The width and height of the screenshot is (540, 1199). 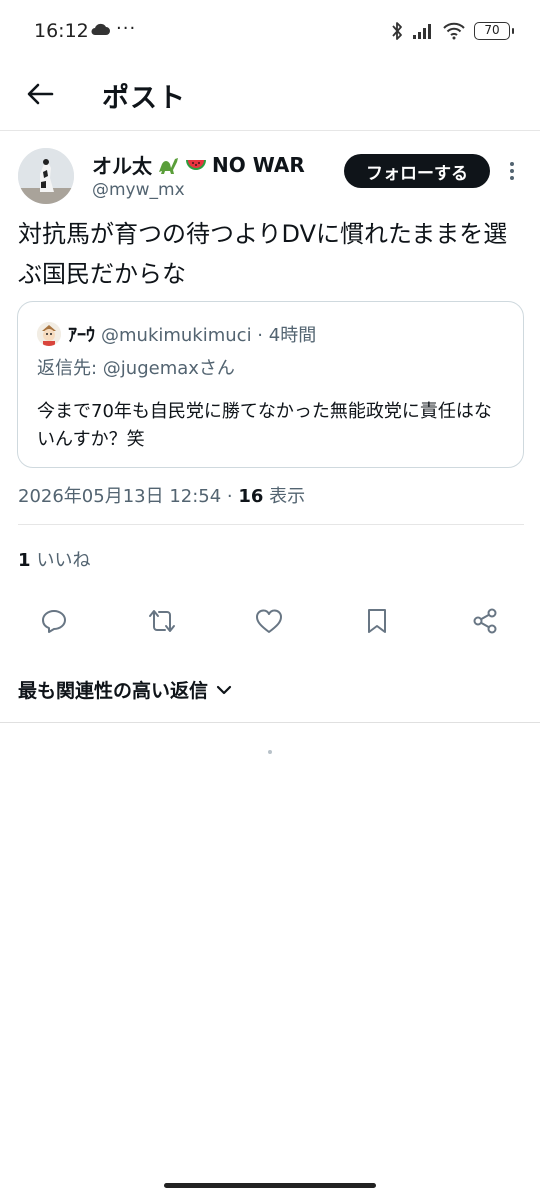 I want to click on back-button, so click(x=40, y=94).